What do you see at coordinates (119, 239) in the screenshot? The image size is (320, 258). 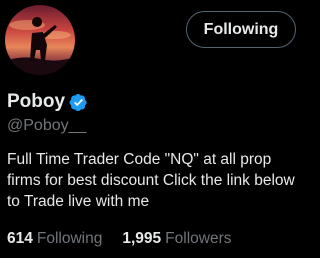 I see `follow-stats: 614 Following 1,995 Followers` at bounding box center [119, 239].